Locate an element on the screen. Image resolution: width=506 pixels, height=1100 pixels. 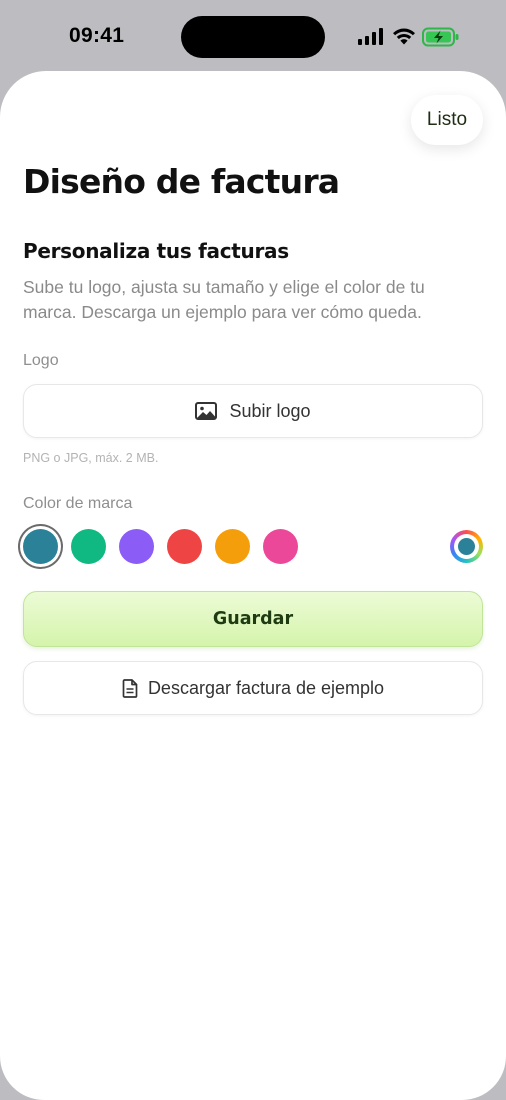
color-swatch-pink is located at coordinates (280, 546).